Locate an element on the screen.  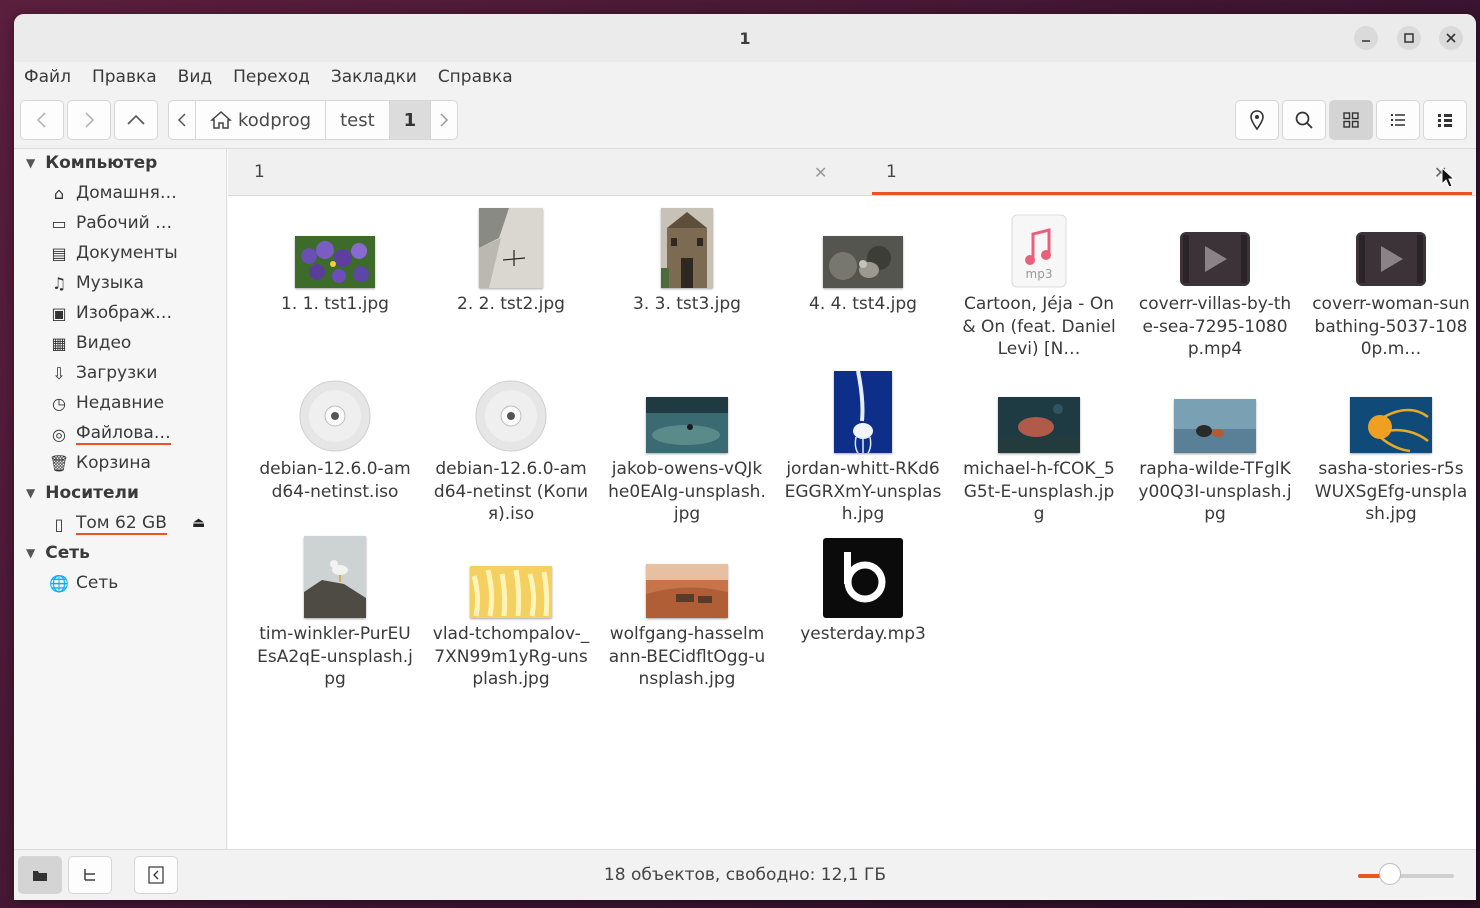
breadcrumb-current: 1 is located at coordinates (410, 120).